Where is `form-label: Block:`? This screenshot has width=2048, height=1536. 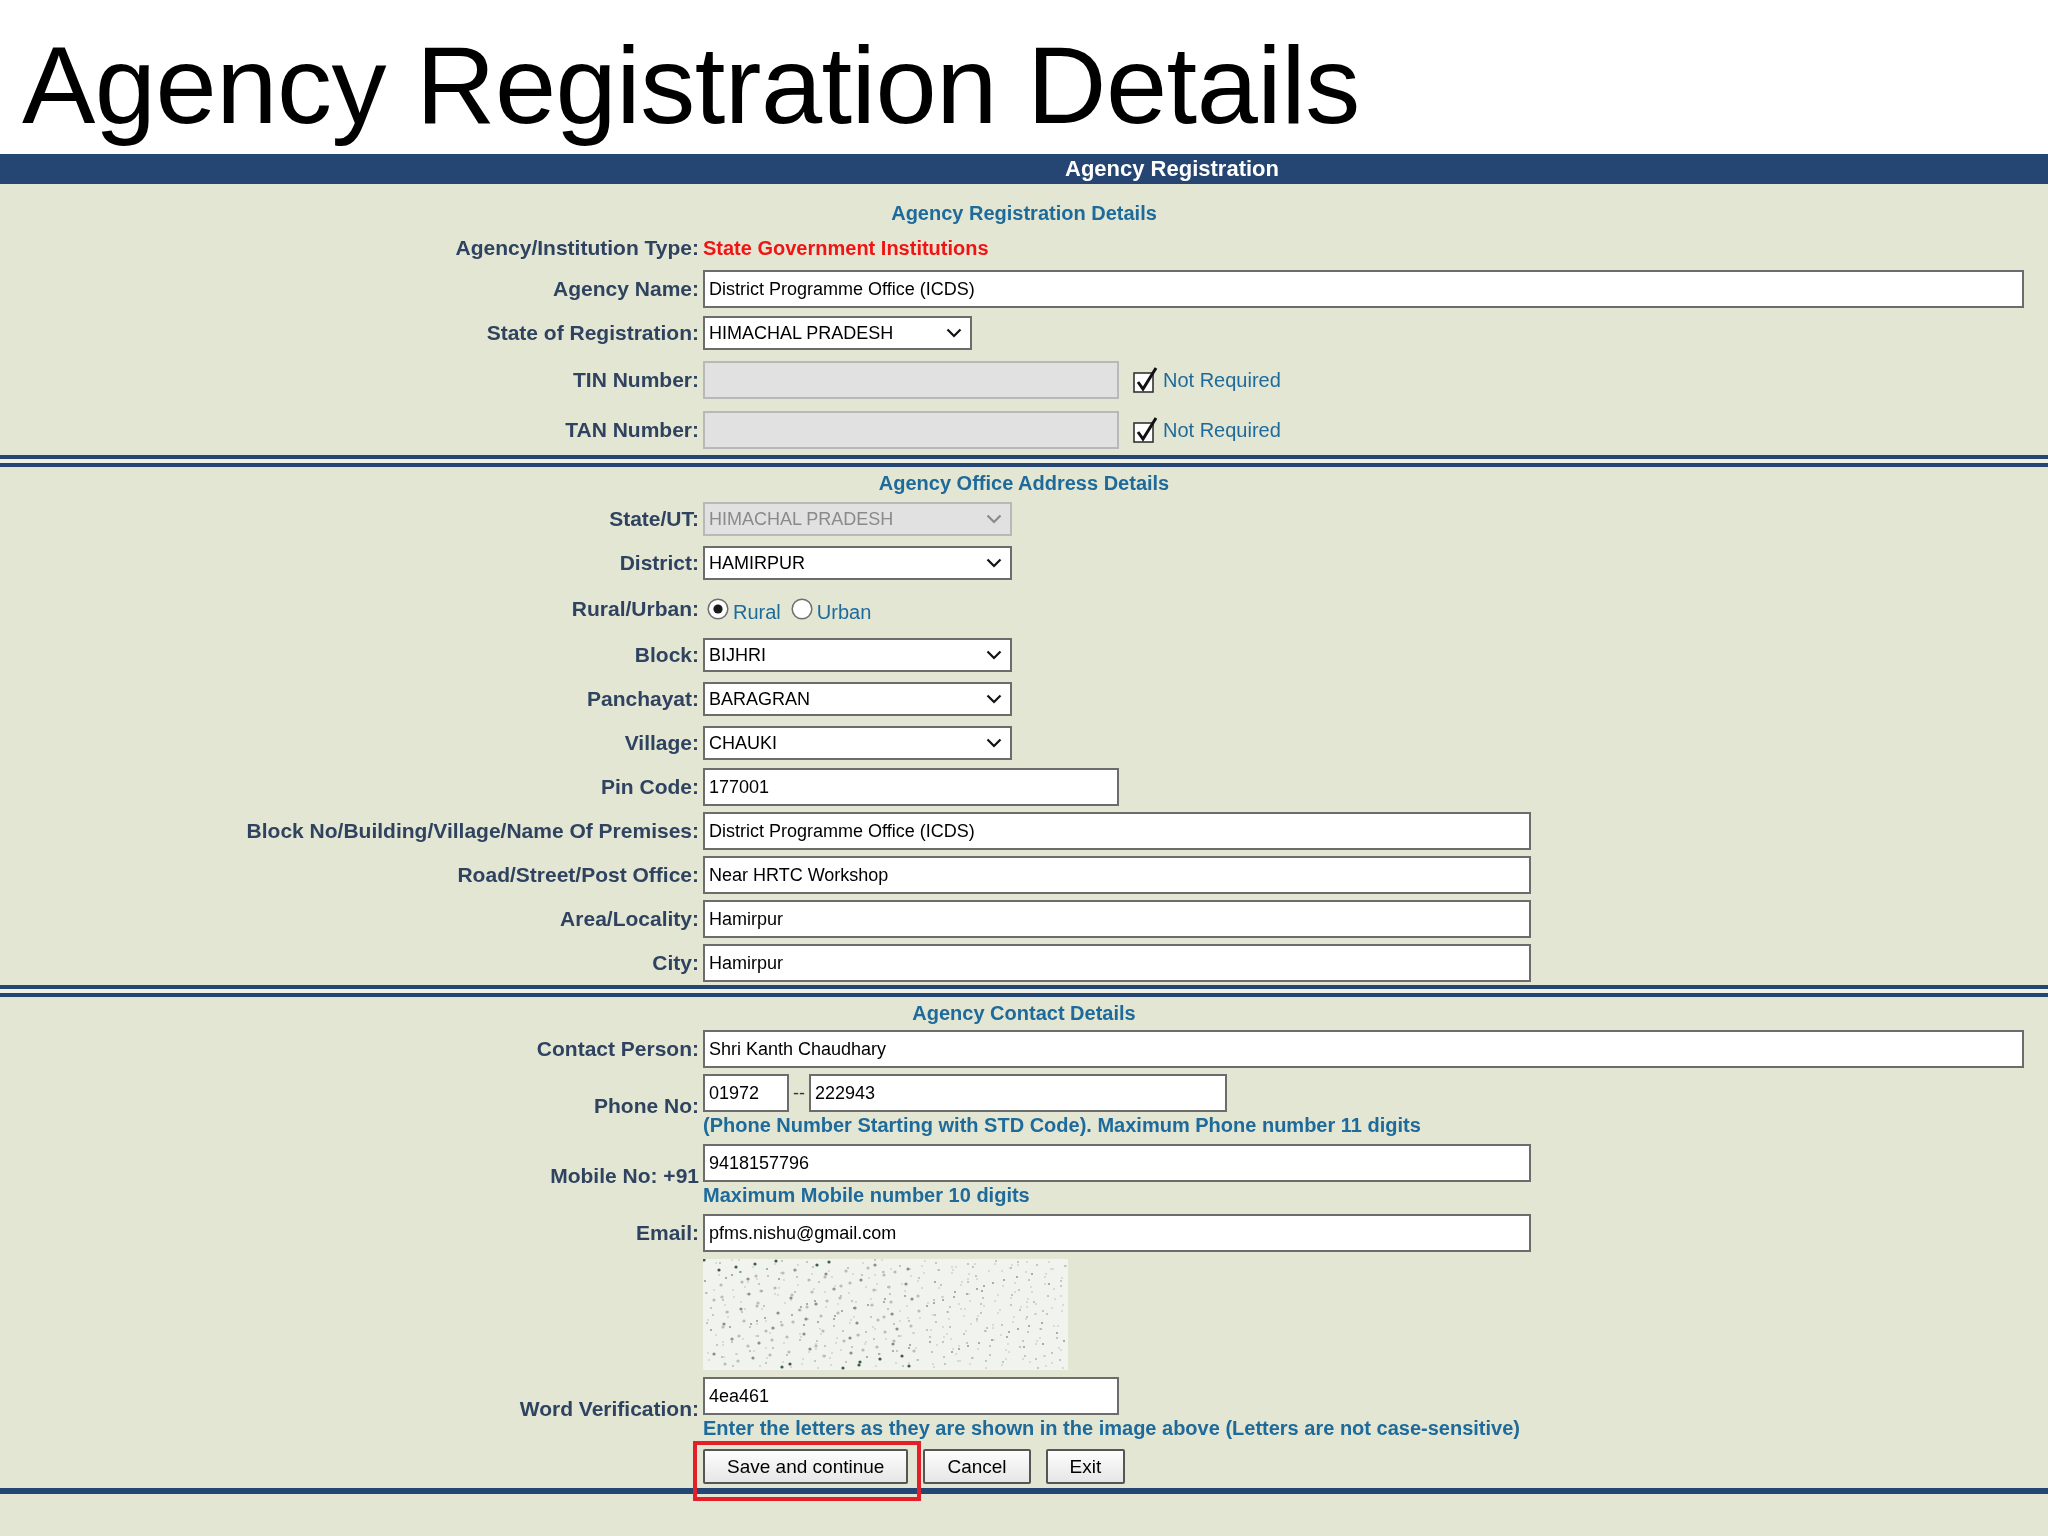 form-label: Block: is located at coordinates (666, 655).